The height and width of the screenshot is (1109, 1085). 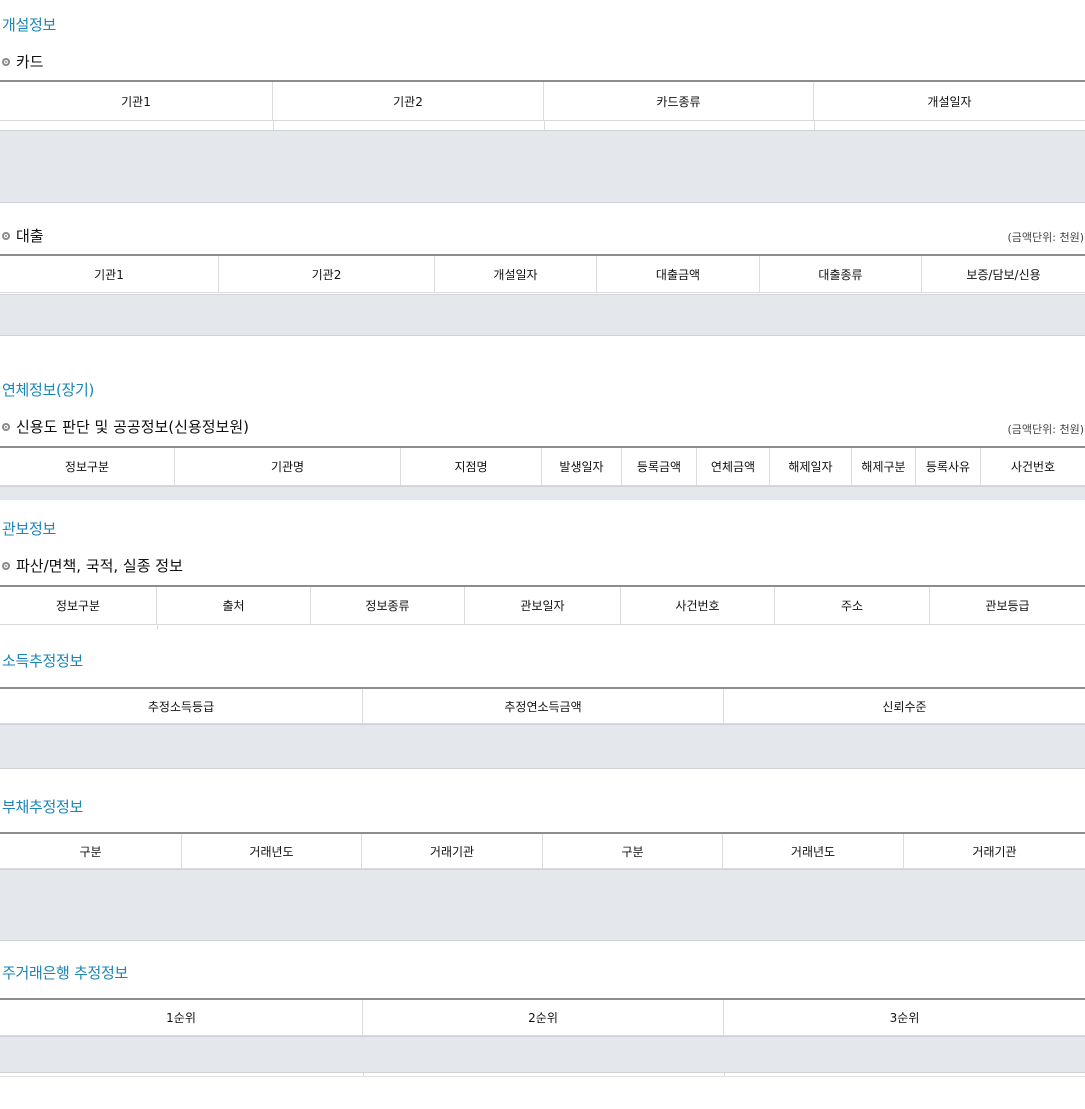 I want to click on loan-table-body, so click(x=542, y=315).